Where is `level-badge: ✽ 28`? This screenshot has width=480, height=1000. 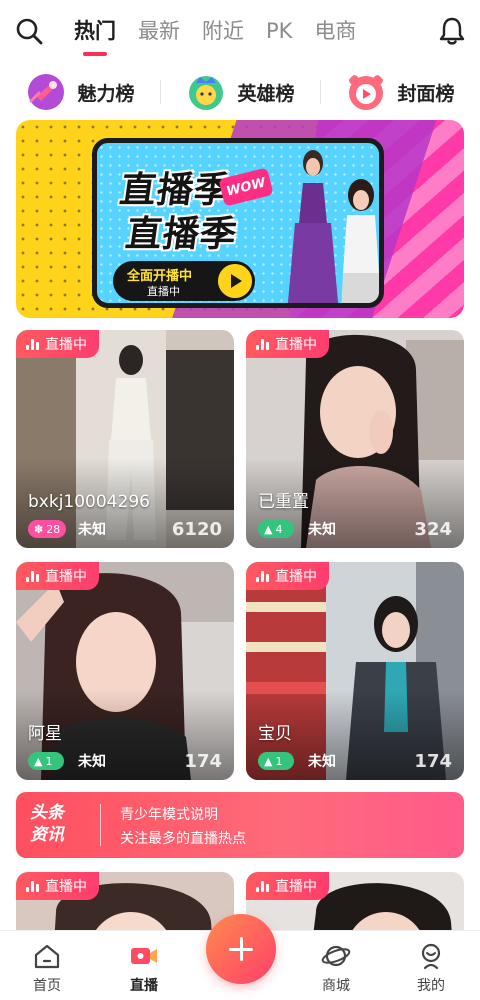 level-badge: ✽ 28 is located at coordinates (47, 529).